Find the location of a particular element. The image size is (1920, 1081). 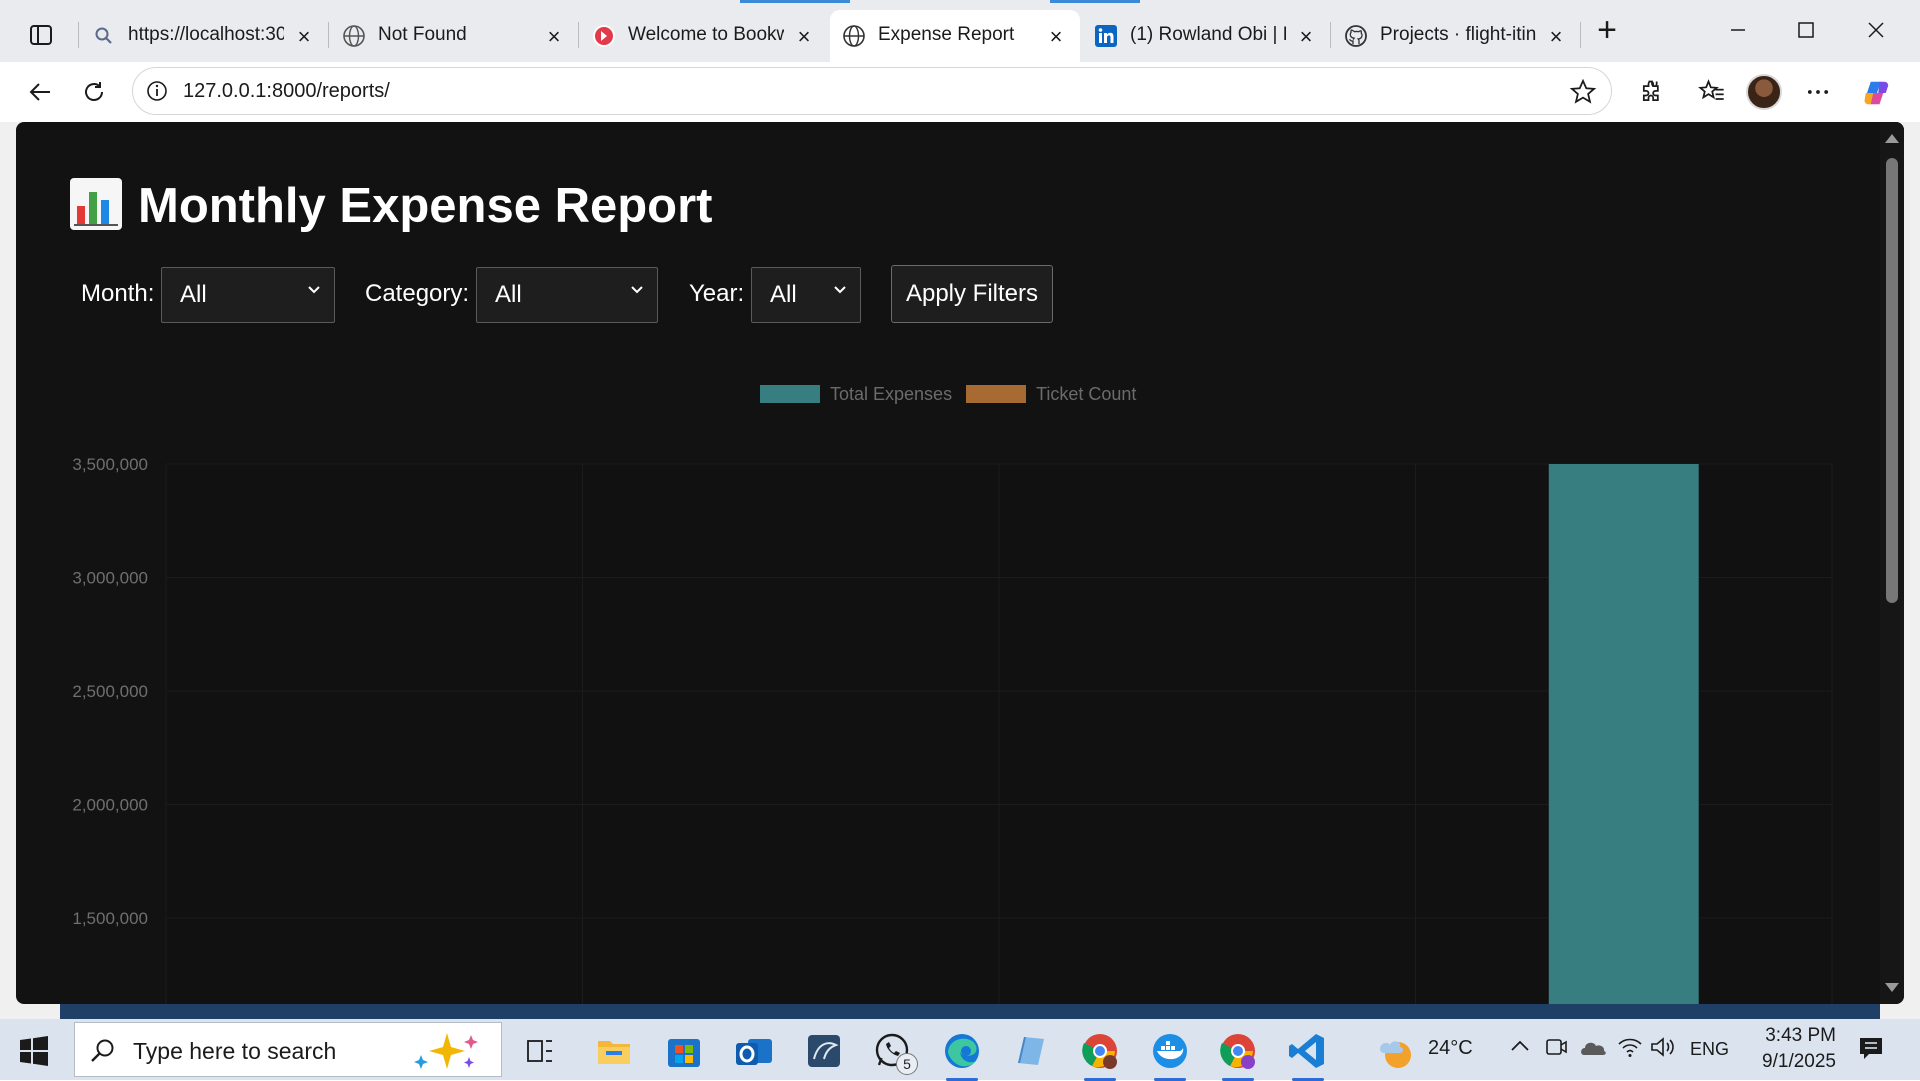

browser-toolbar: 127.0.0.1:8000/reports/ is located at coordinates (960, 92).